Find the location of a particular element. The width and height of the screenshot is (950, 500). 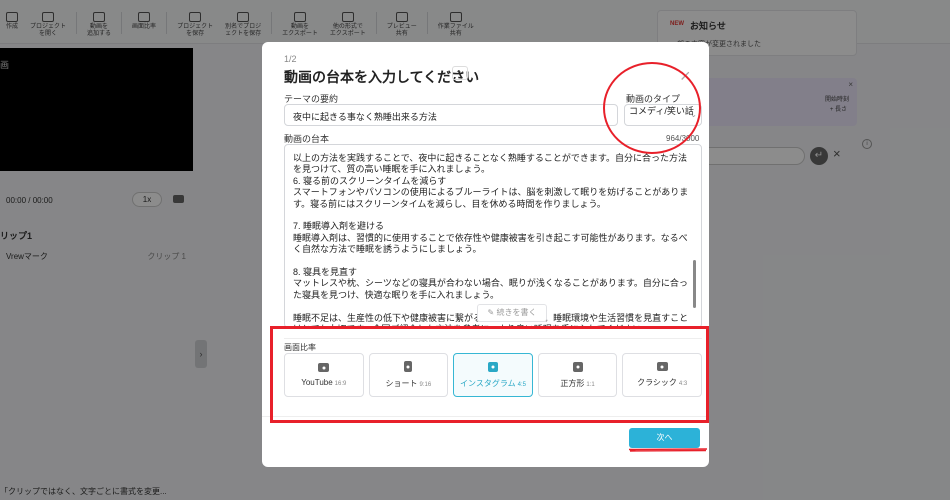

annotation-circle is located at coordinates (652, 108).